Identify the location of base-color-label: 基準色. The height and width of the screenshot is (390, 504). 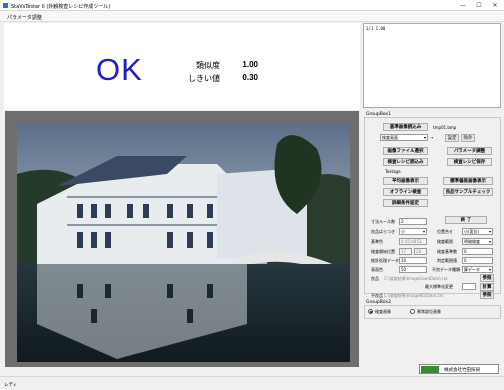
(377, 241).